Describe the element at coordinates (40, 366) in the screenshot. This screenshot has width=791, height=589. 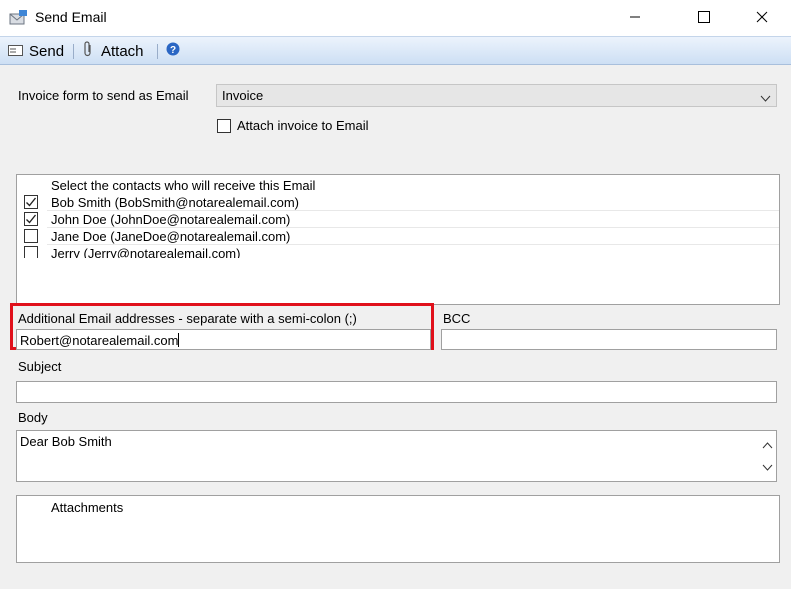
I see `subject-label: Subject` at that location.